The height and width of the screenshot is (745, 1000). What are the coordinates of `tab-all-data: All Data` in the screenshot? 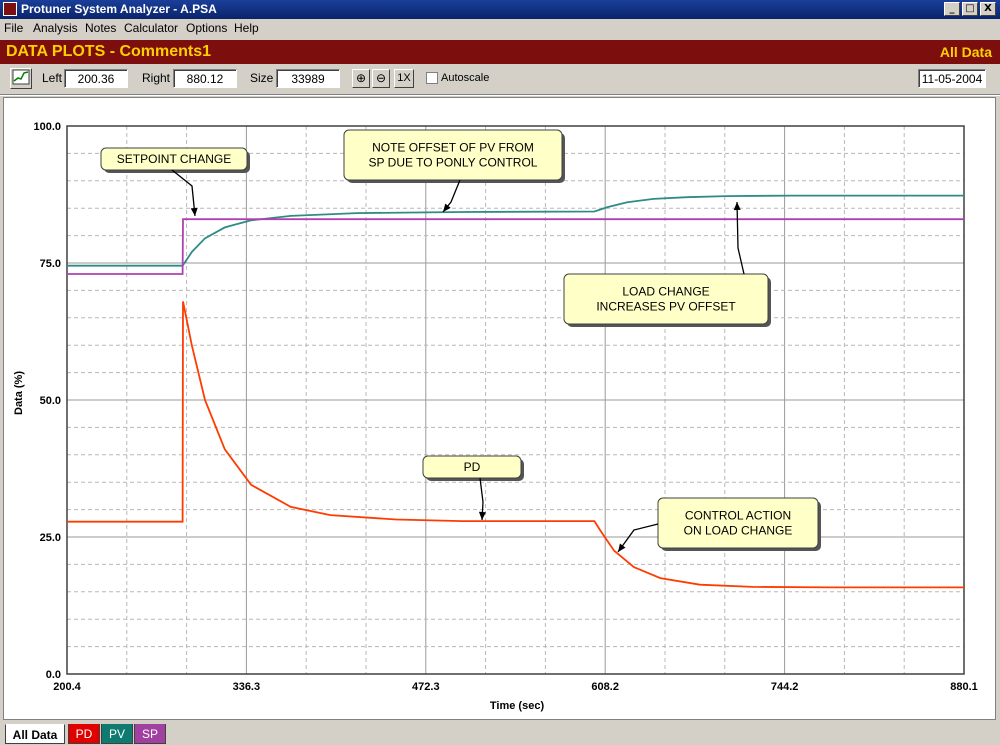 It's located at (35, 734).